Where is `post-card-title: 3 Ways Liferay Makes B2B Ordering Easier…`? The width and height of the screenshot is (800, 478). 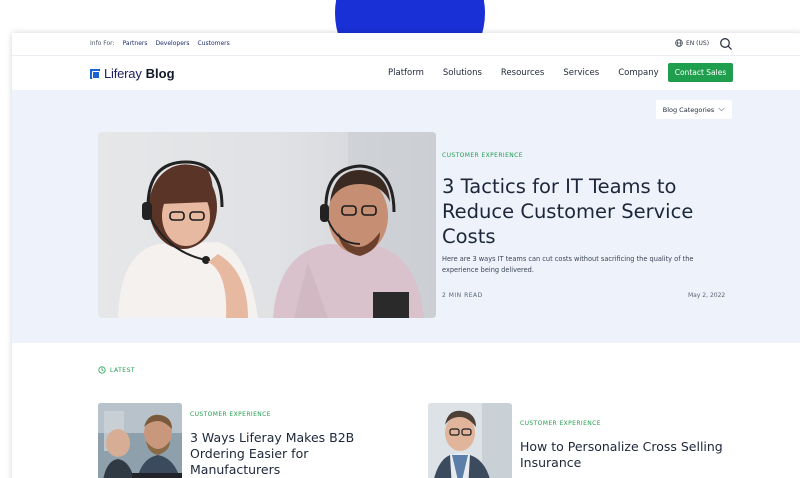
post-card-title: 3 Ways Liferay Makes B2B Ordering Easier… is located at coordinates (280, 454).